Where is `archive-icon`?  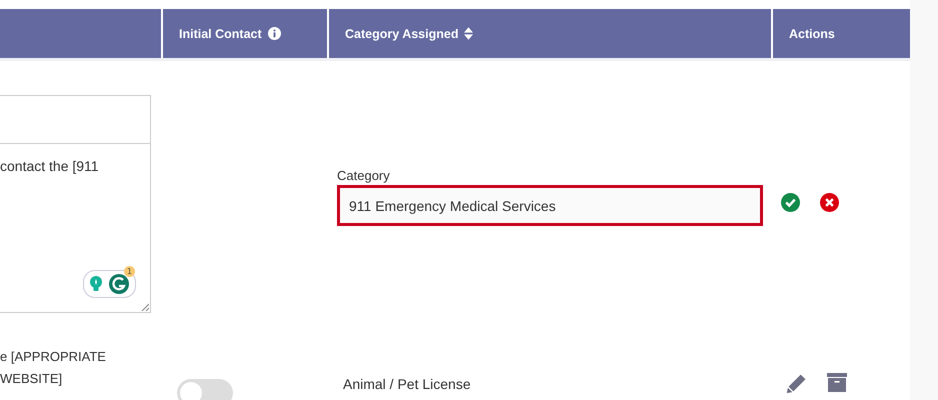
archive-icon is located at coordinates (837, 382).